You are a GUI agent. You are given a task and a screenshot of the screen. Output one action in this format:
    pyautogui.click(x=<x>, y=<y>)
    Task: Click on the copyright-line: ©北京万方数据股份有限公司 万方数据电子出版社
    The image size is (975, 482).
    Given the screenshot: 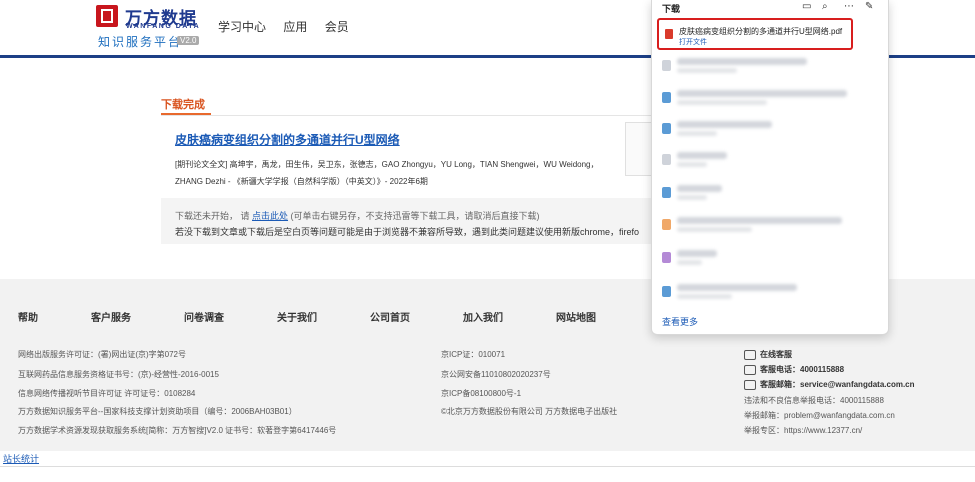 What is the action you would take?
    pyautogui.click(x=529, y=411)
    